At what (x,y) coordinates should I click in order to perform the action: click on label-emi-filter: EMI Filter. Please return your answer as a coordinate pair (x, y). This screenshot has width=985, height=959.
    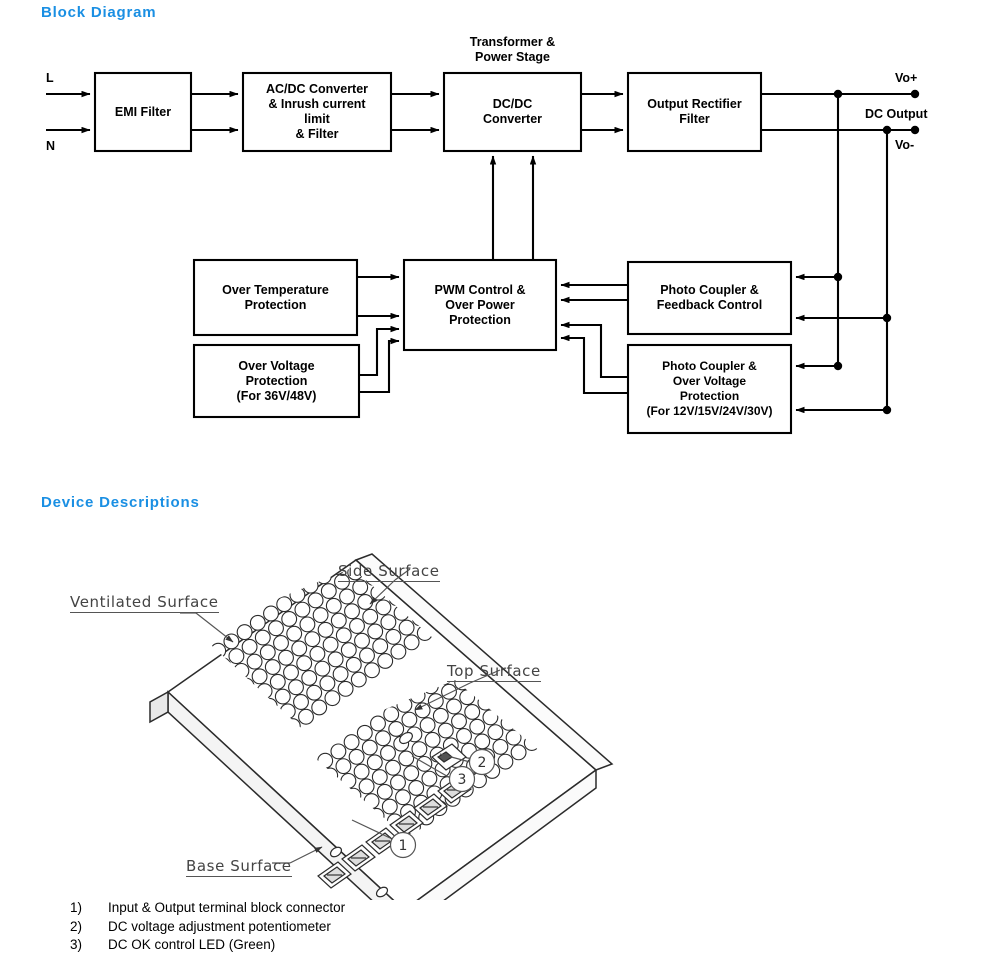
    Looking at the image, I should click on (143, 111).